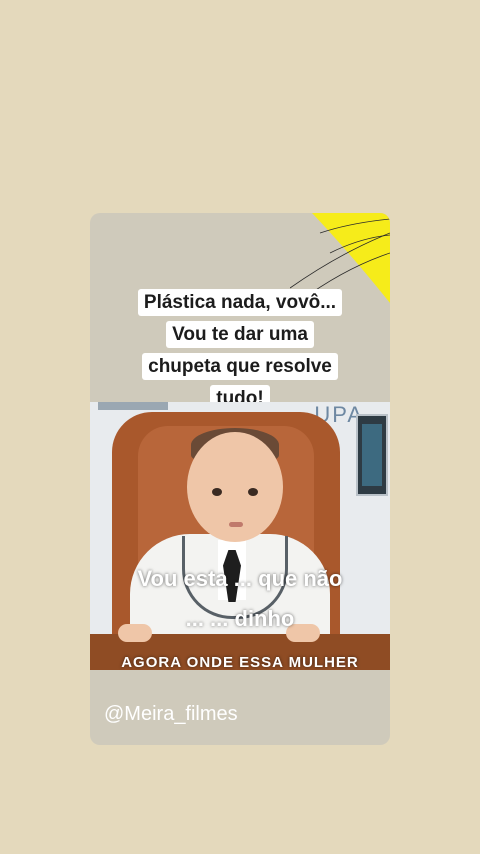  Describe the element at coordinates (236, 524) in the screenshot. I see `mouth` at that location.